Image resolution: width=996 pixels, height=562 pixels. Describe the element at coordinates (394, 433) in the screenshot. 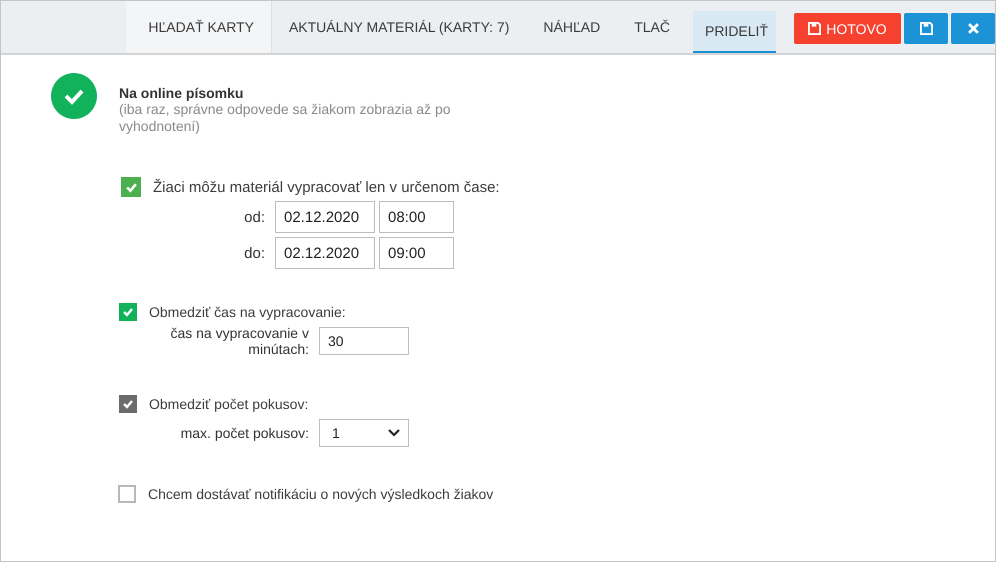

I see `chevron-down-icon` at that location.